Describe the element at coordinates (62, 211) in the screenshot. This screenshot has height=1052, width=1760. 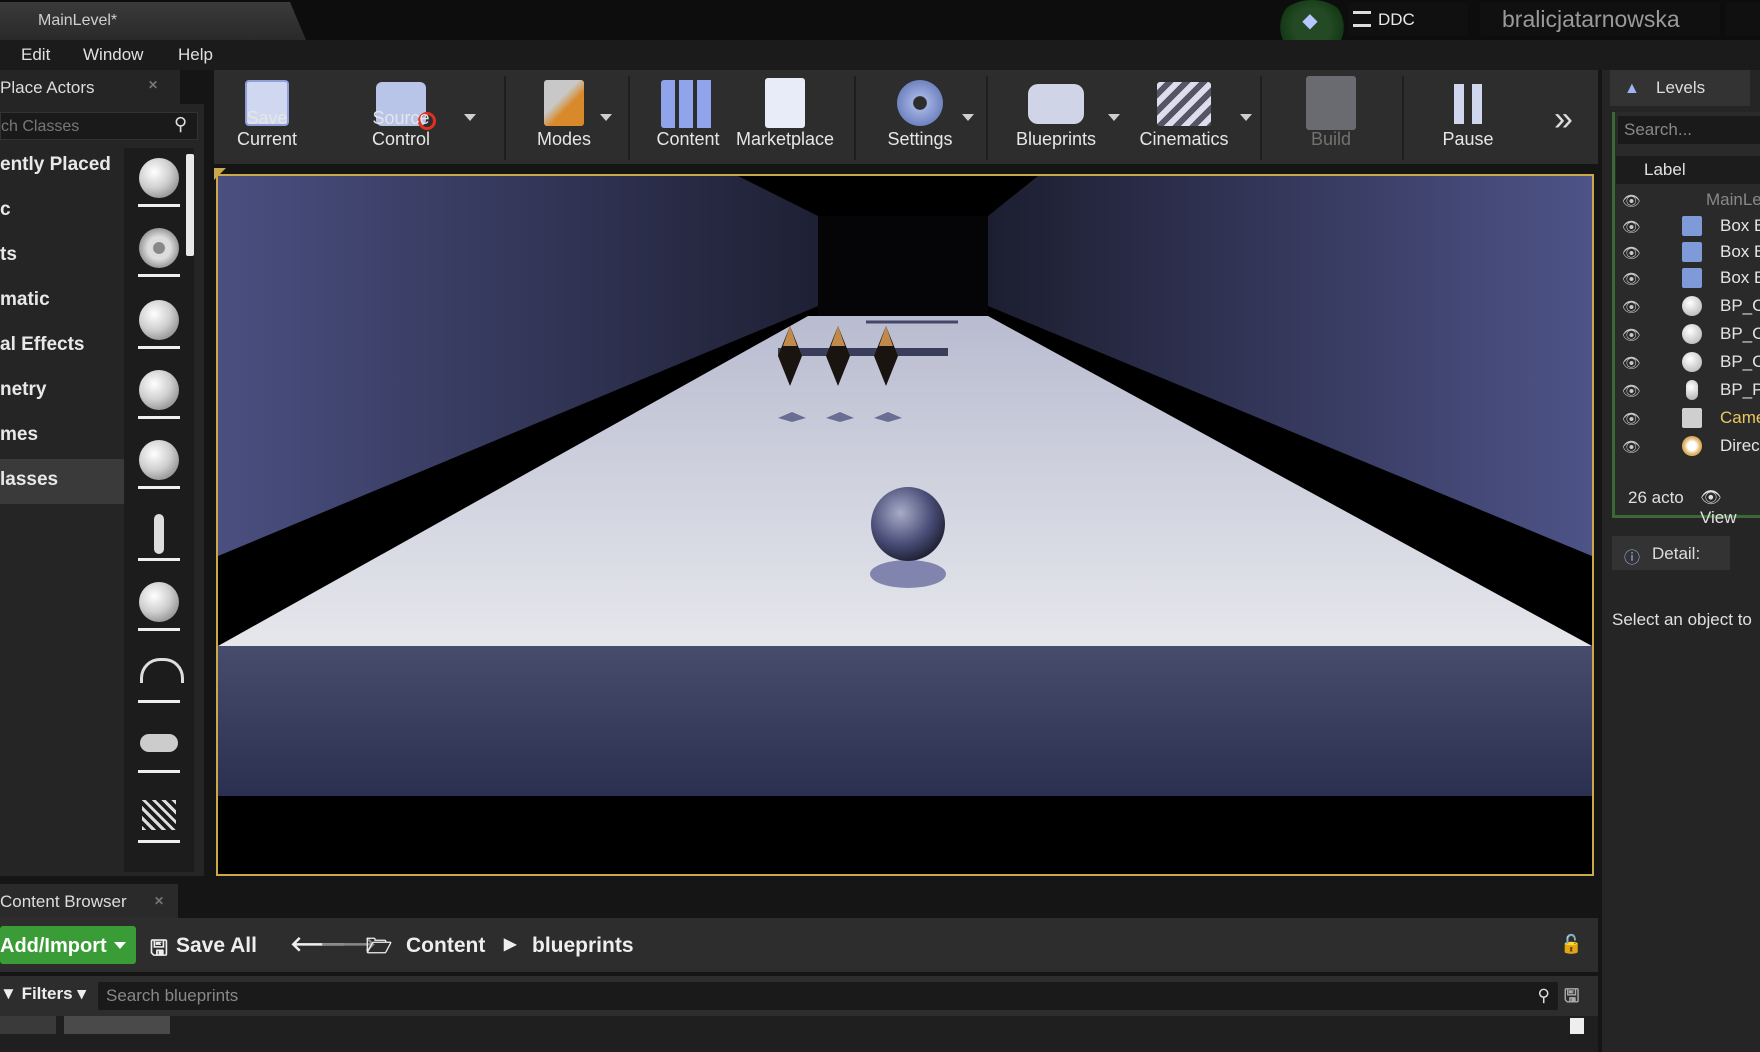
I see `category-basic: c` at that location.